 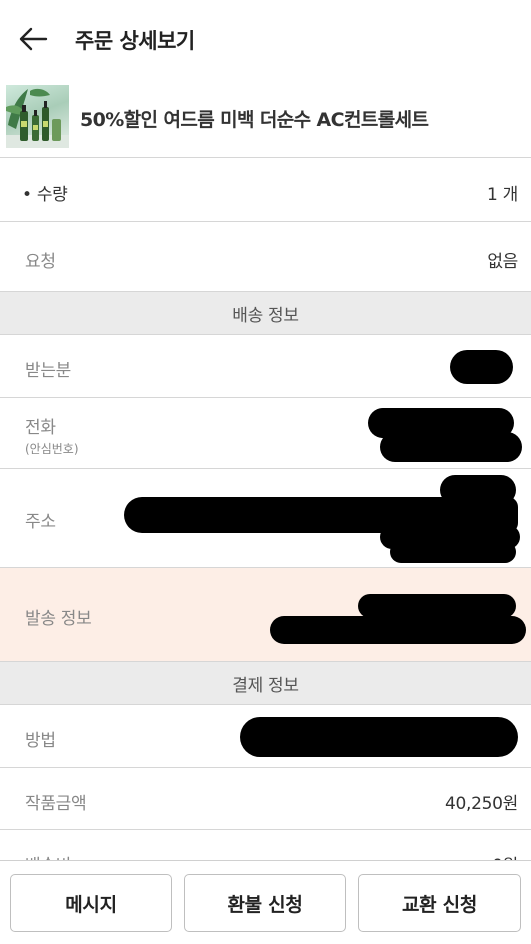 What do you see at coordinates (254, 118) in the screenshot?
I see `product-name: 50%할인 여드름 미백 더순수 AC컨트롤세트` at bounding box center [254, 118].